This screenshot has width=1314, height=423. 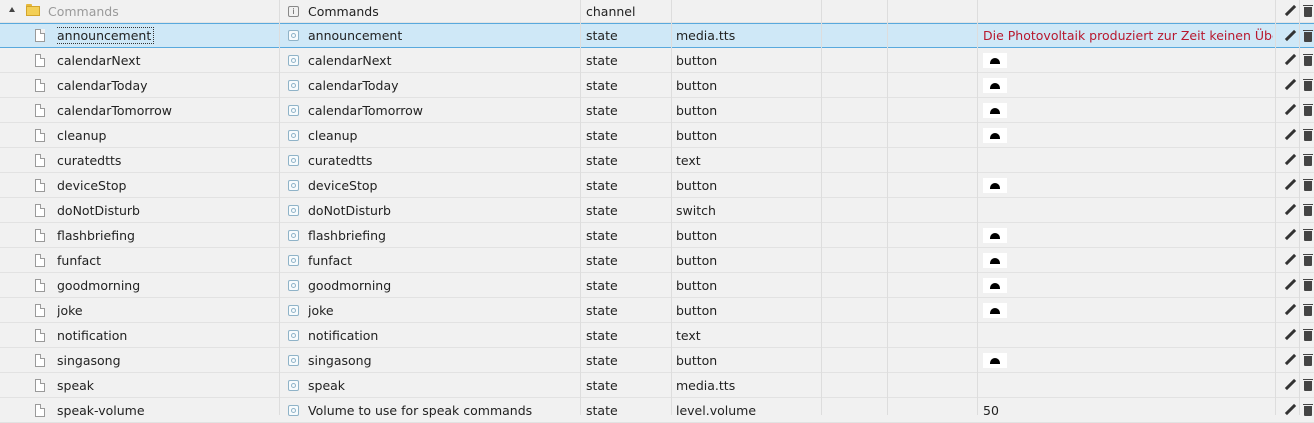 I want to click on row-id: notification, so click(x=167, y=335).